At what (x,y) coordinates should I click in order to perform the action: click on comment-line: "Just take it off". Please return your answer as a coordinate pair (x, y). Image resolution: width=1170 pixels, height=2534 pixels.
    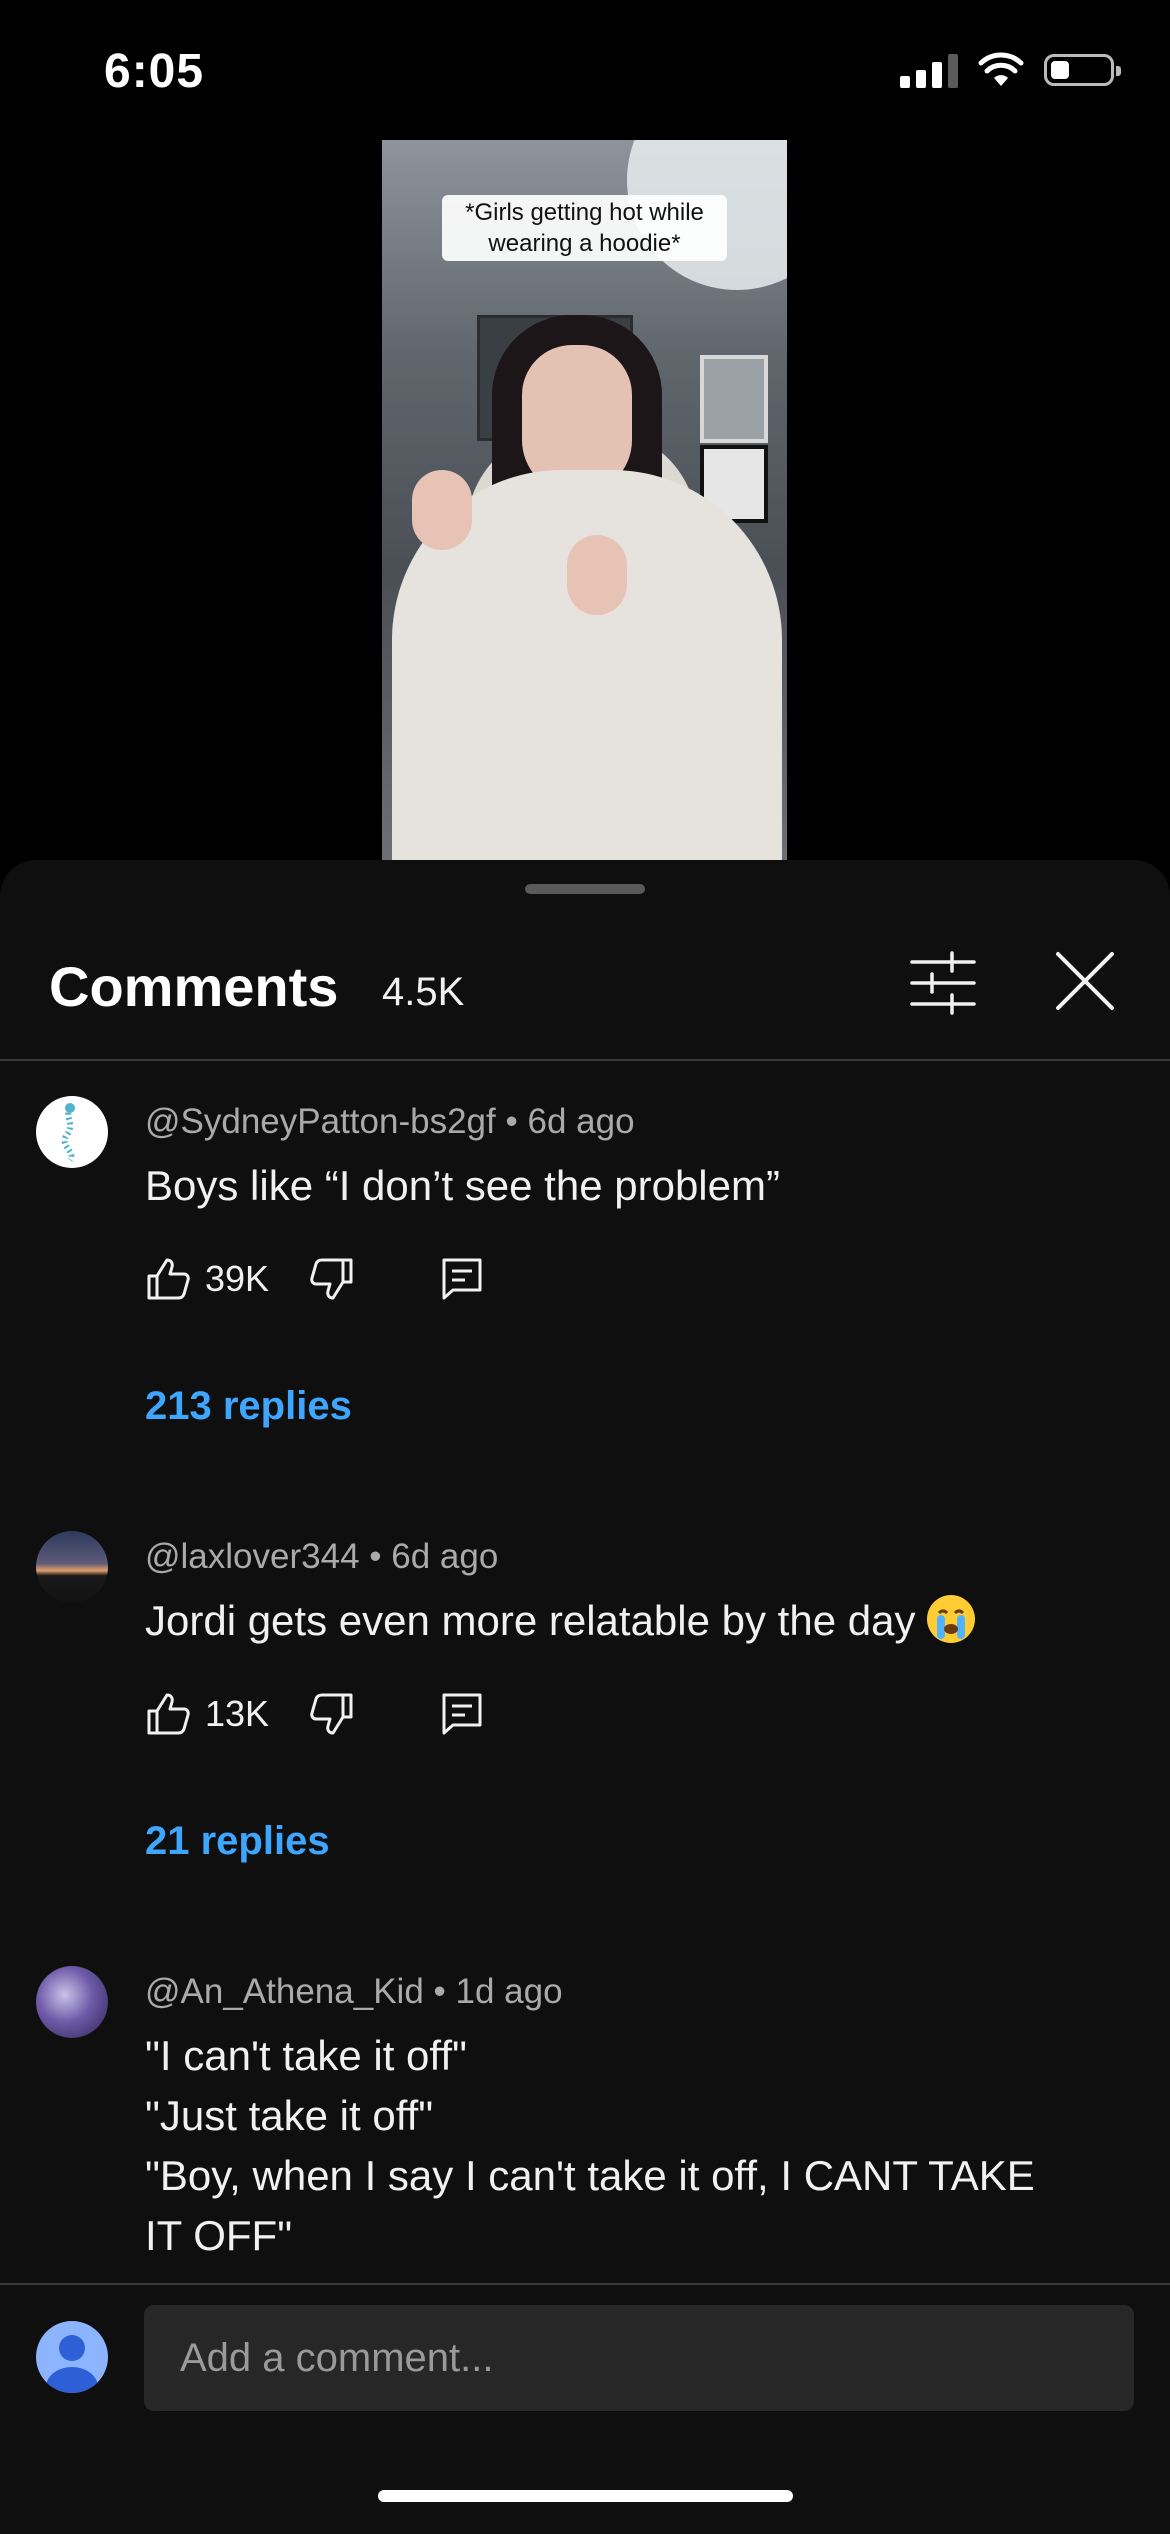
    Looking at the image, I should click on (289, 2115).